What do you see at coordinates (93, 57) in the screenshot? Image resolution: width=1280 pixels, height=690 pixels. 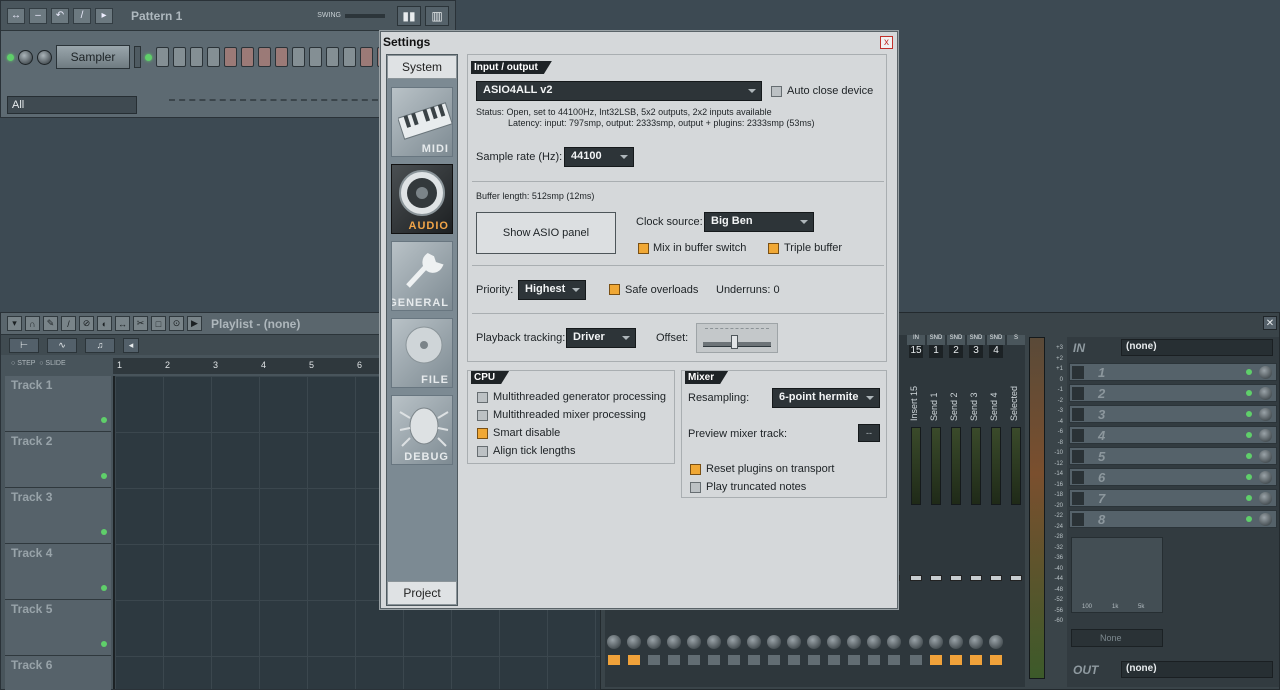 I see `sampler-channel-button: Sampler` at bounding box center [93, 57].